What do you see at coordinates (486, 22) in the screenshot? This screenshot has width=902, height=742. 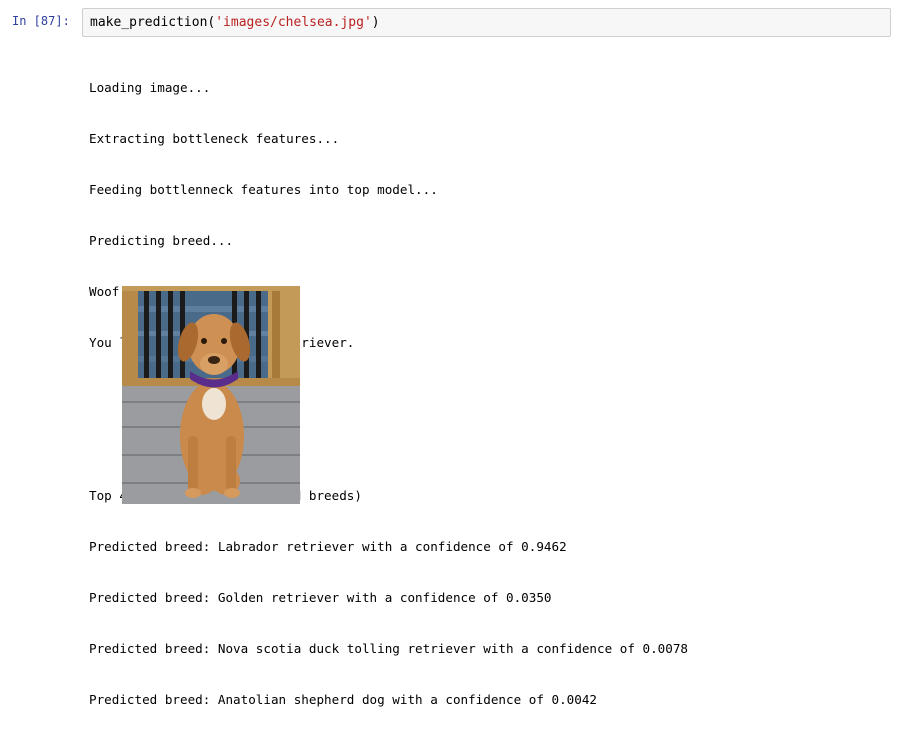 I see `code-input: make_prediction('images/chelsea.jpg')` at bounding box center [486, 22].